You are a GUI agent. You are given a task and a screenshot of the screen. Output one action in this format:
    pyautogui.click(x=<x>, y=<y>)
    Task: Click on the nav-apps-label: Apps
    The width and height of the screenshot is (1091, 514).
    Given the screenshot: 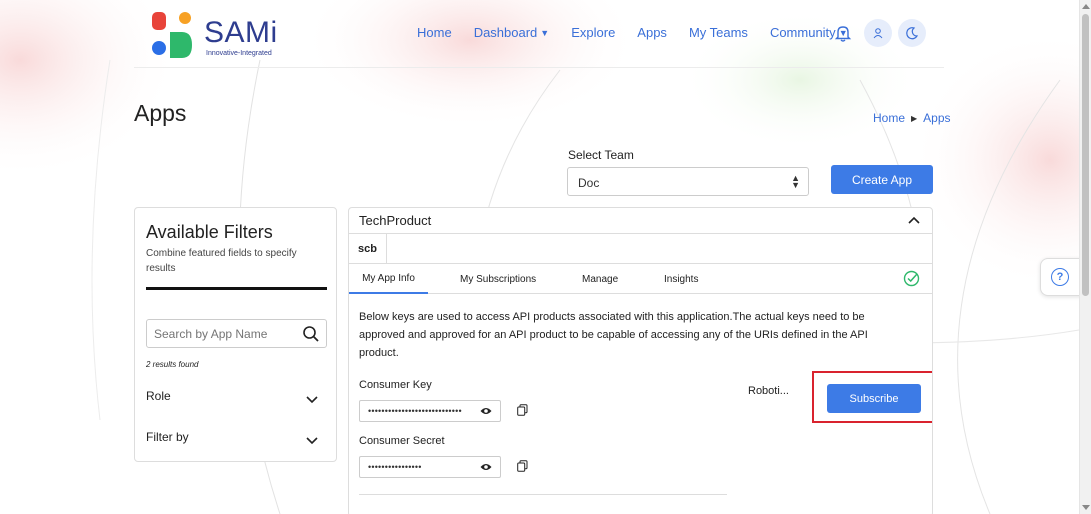 What is the action you would take?
    pyautogui.click(x=652, y=32)
    